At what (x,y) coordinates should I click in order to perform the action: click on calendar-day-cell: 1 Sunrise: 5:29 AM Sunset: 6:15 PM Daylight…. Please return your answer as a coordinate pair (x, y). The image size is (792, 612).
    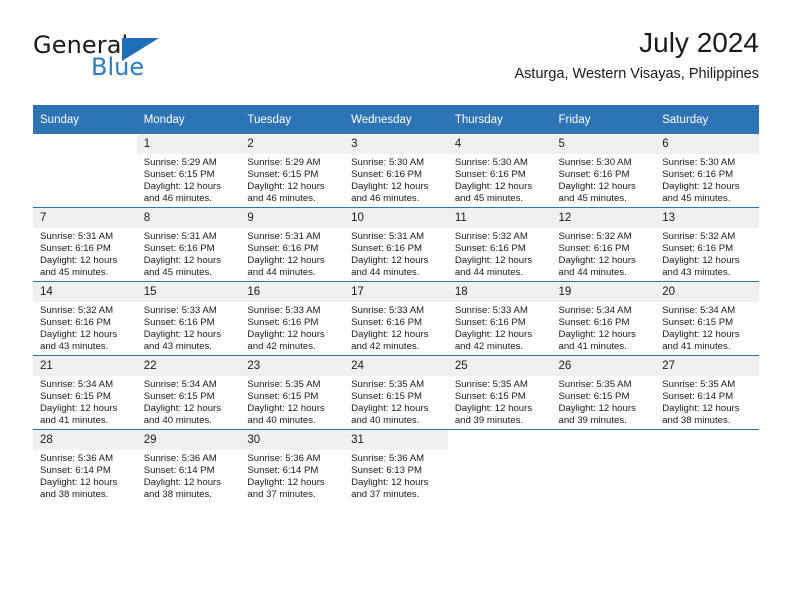
    Looking at the image, I should click on (188, 171).